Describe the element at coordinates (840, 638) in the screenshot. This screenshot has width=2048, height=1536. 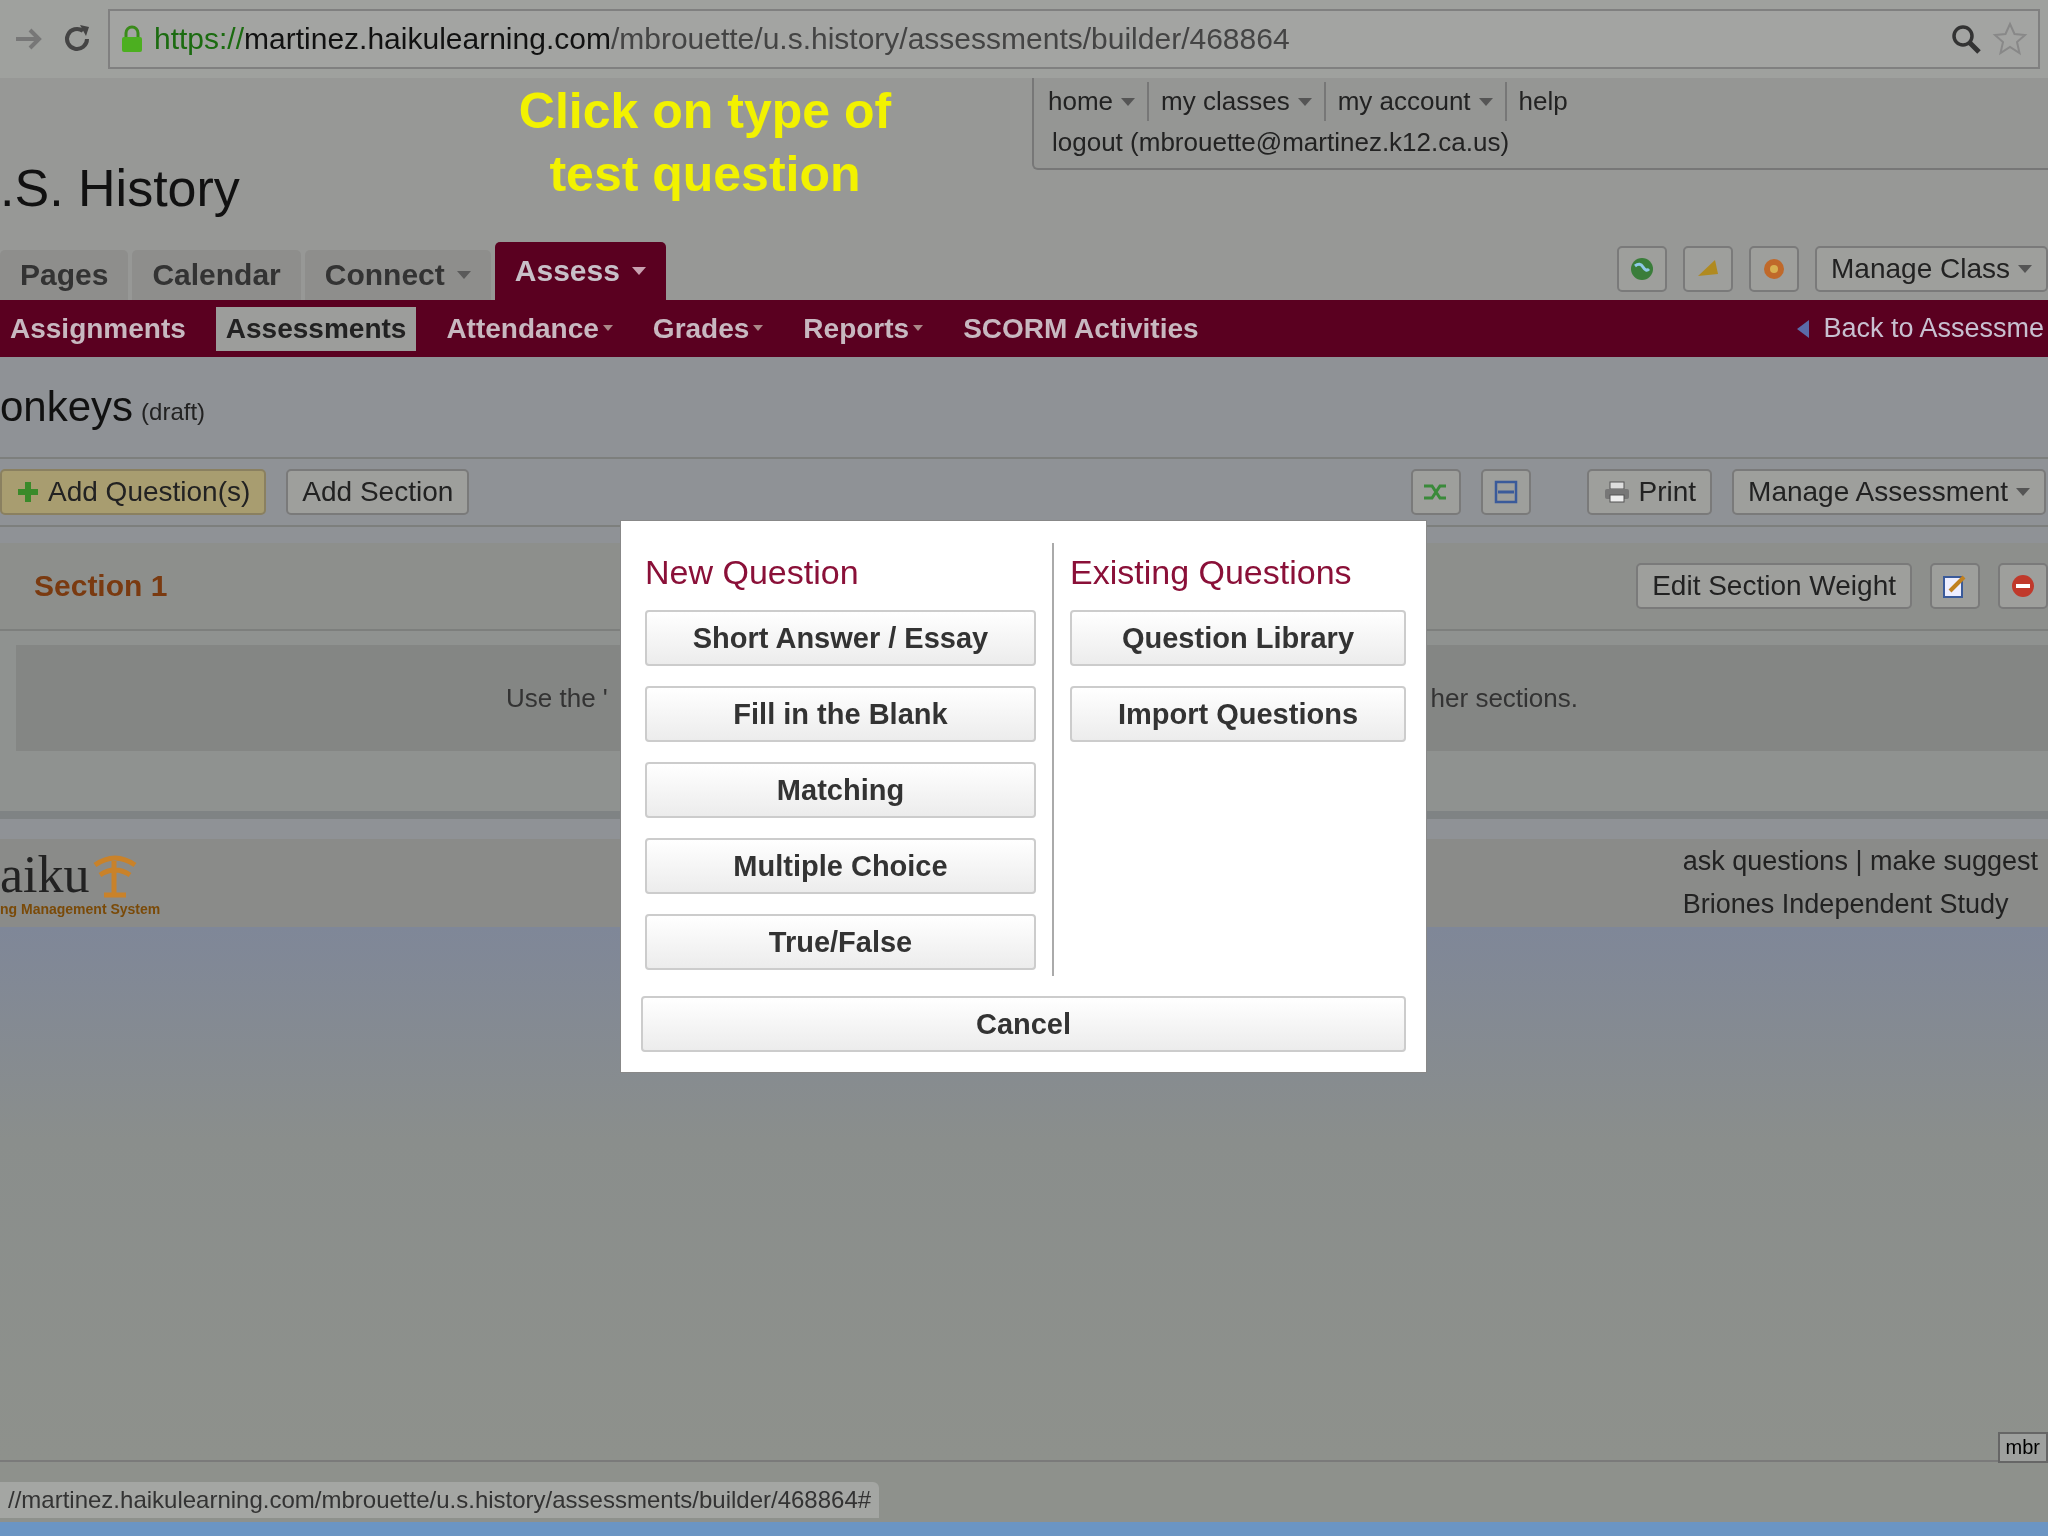
I see `question-type-button: Short Answer / Essay` at that location.